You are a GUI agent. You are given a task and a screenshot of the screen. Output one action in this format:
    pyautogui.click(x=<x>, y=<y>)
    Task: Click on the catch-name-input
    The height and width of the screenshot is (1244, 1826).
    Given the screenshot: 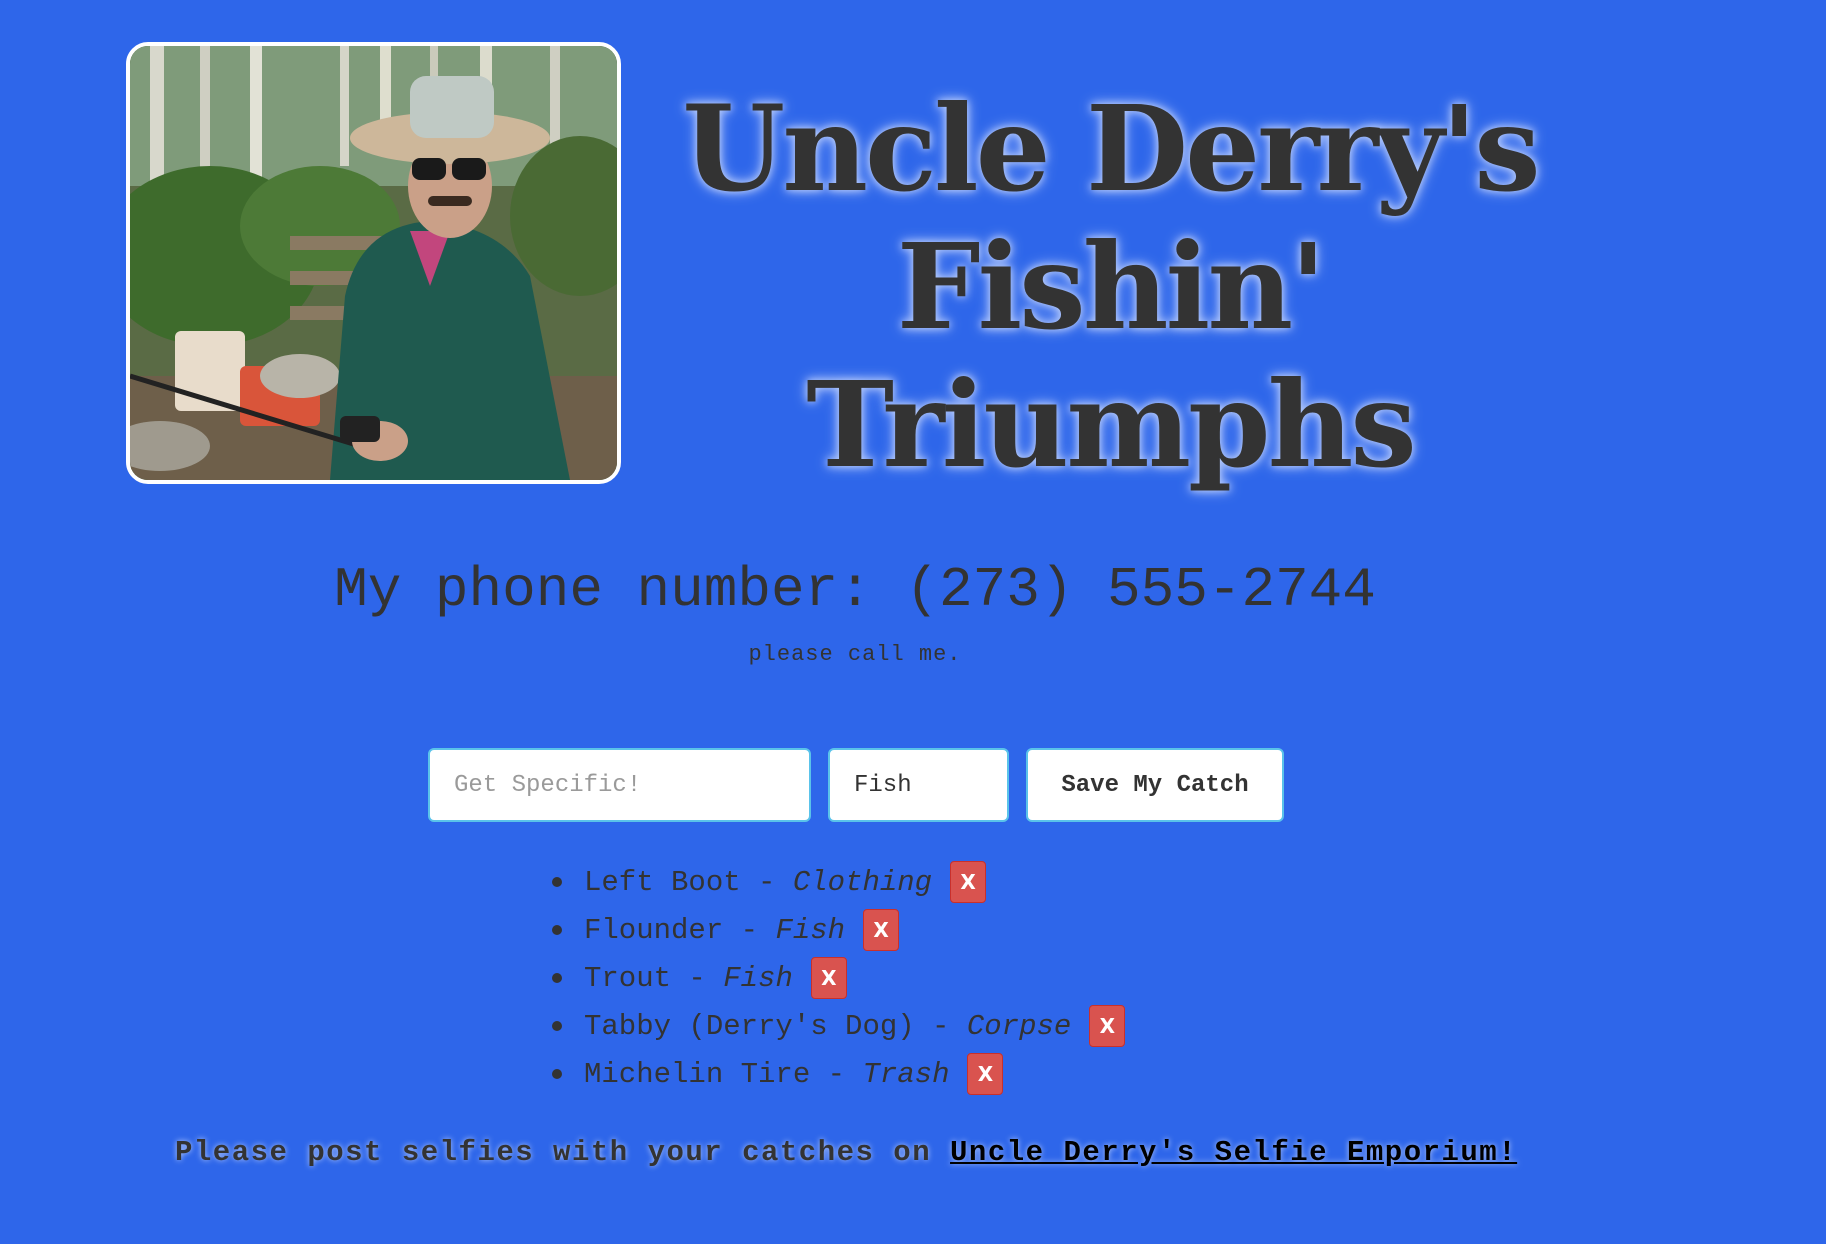 What is the action you would take?
    pyautogui.click(x=619, y=785)
    